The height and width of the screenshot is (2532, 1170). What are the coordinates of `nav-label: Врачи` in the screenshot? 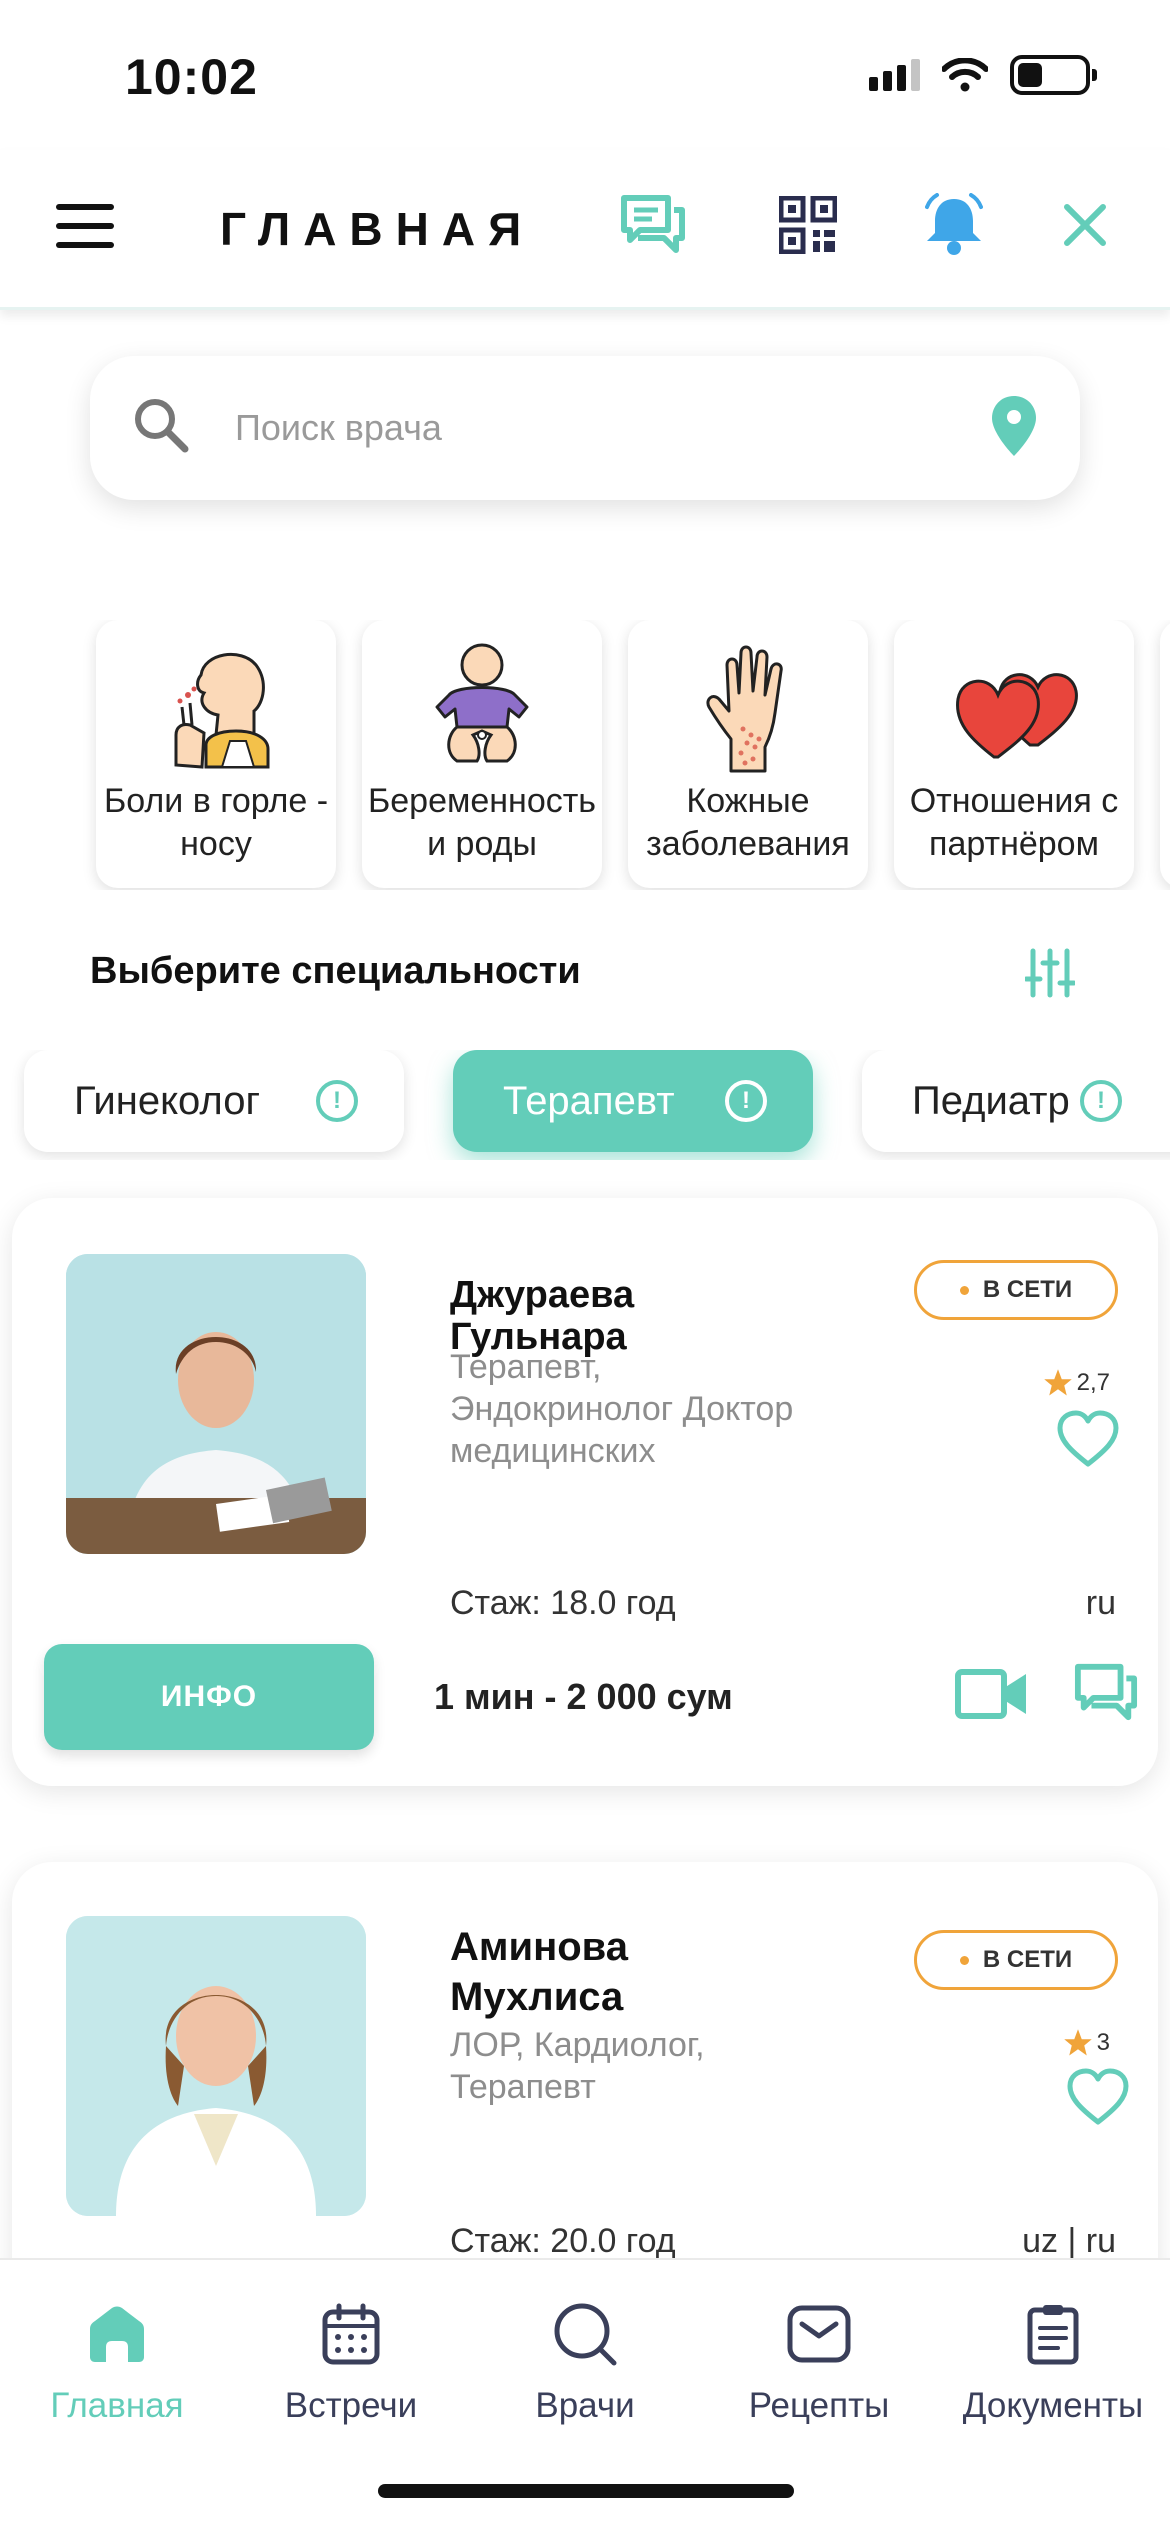 It's located at (585, 2405).